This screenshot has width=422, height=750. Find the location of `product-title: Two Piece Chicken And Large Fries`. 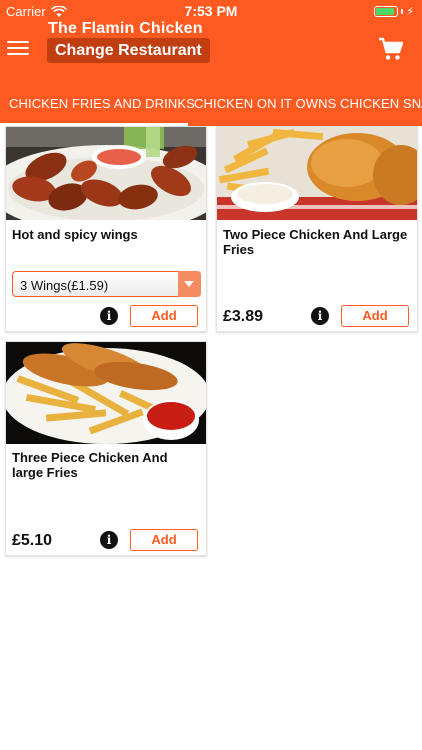

product-title: Two Piece Chicken And Large Fries is located at coordinates (315, 242).